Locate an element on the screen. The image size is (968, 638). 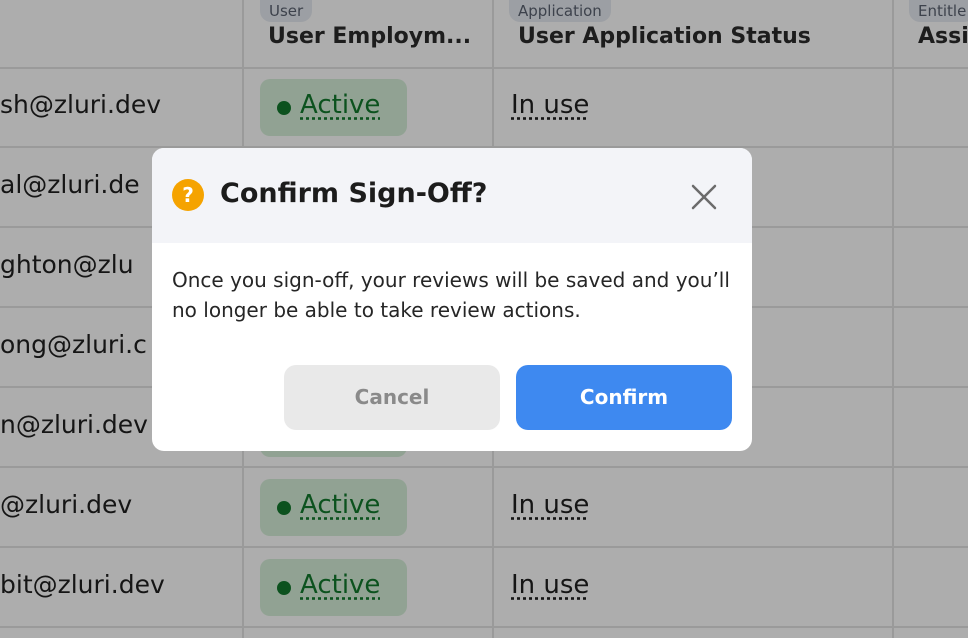
dialog-title: Confirm Sign-Off? is located at coordinates (354, 193).